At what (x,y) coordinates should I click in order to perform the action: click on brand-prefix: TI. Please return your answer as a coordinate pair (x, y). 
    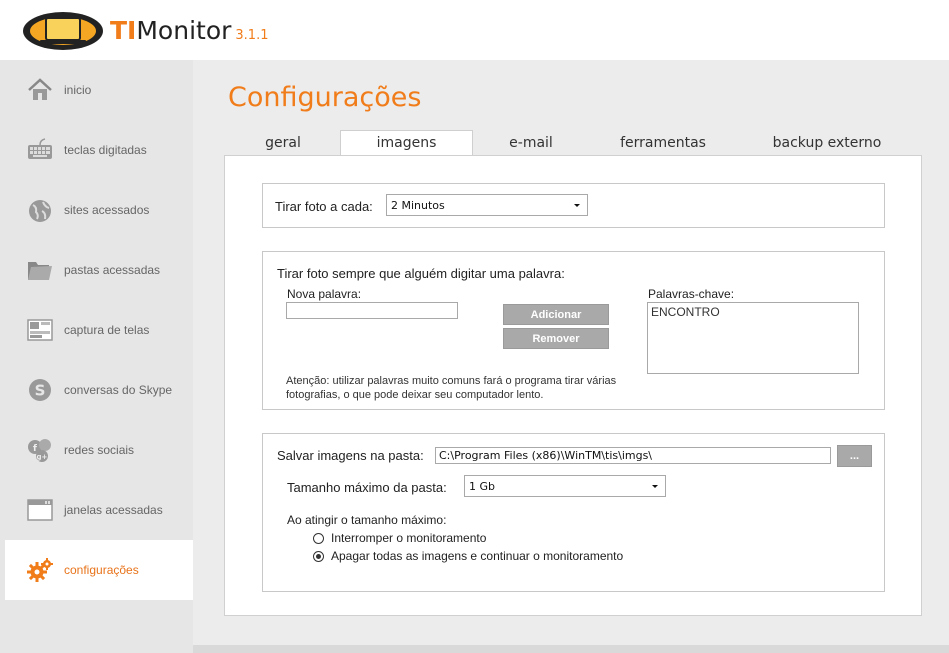
    Looking at the image, I should click on (123, 30).